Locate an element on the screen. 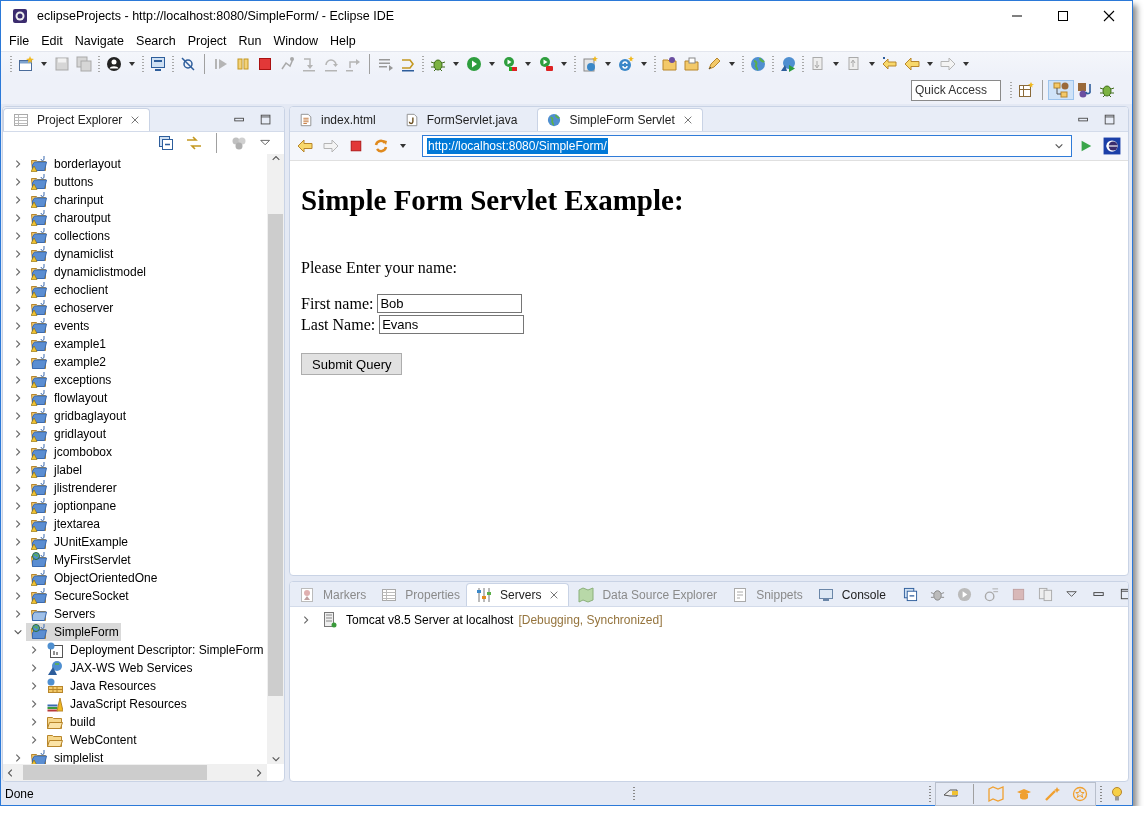 The width and height of the screenshot is (1147, 820). tree-item: borderlayout is located at coordinates (74, 164).